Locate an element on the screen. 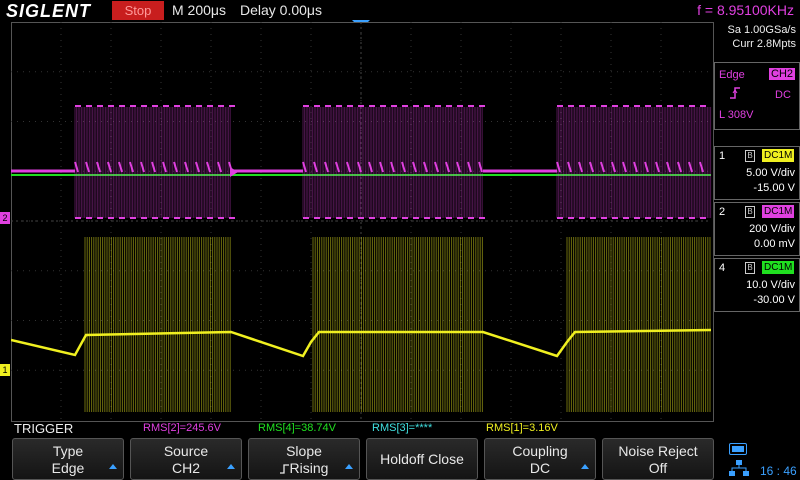  channel-2-info: 2 B DC1M 200 V/div 0.00 mV is located at coordinates (757, 229).